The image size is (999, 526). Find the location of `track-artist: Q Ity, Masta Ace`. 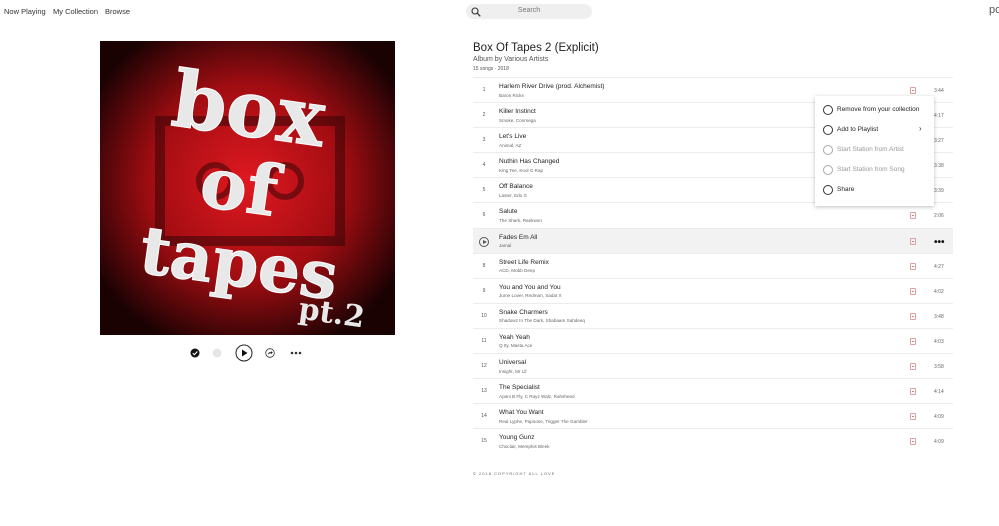

track-artist: Q Ity, Masta Ace is located at coordinates (515, 345).